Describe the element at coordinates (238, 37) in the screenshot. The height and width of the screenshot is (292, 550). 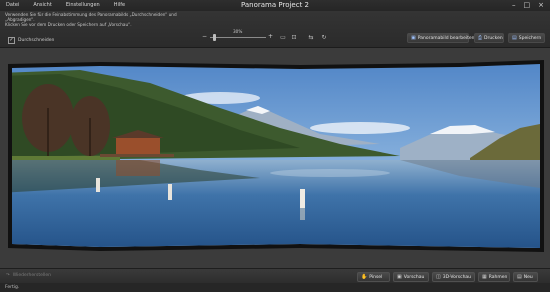
I see `zoom-slider` at that location.